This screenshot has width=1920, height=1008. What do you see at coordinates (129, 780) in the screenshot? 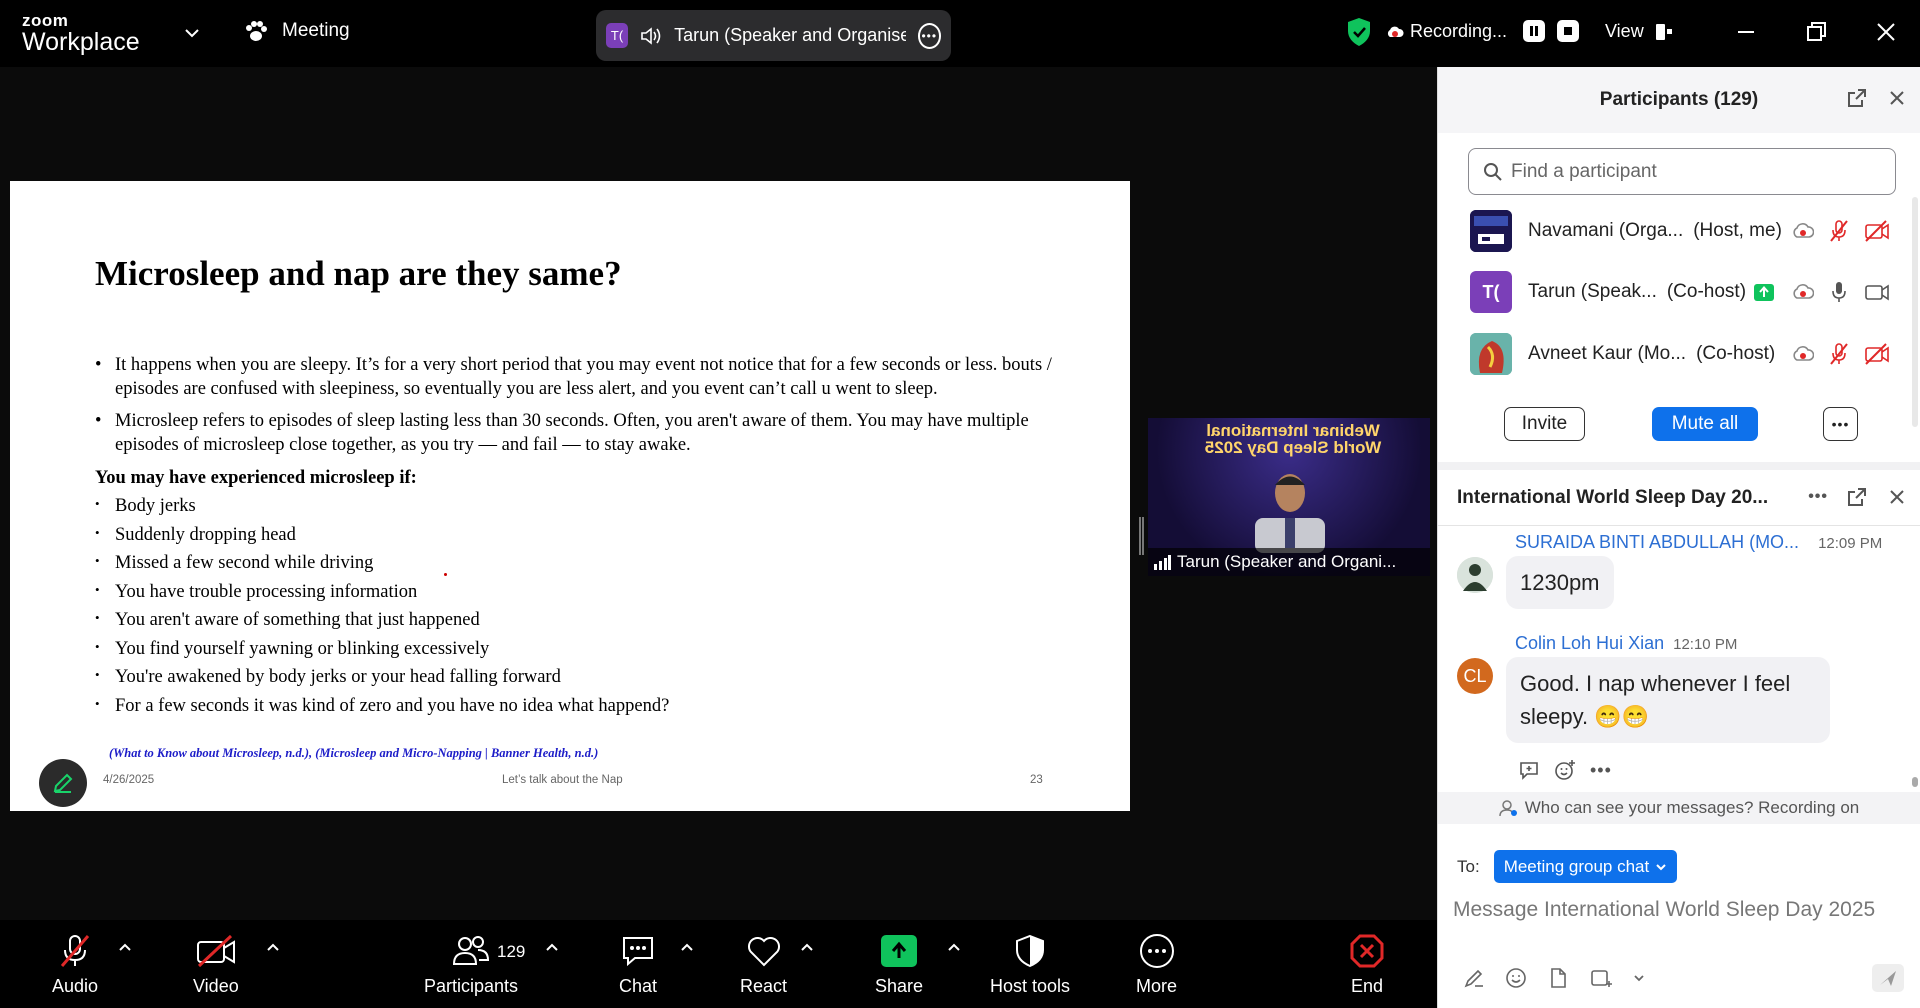
I see `slide-footer-date: 4/26/2025` at bounding box center [129, 780].